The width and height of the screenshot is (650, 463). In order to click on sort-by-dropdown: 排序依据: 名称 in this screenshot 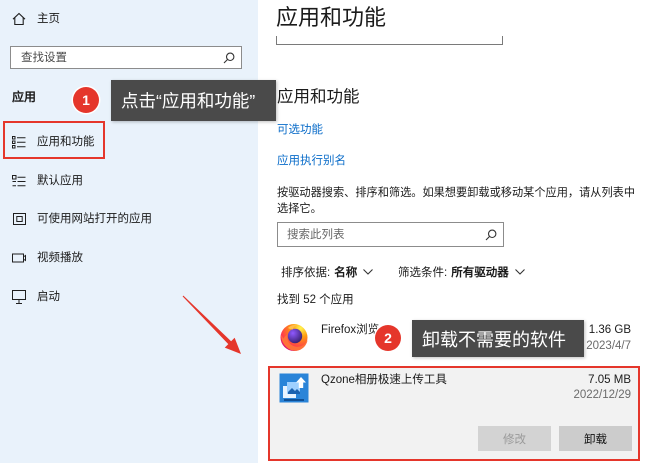, I will do `click(327, 272)`.